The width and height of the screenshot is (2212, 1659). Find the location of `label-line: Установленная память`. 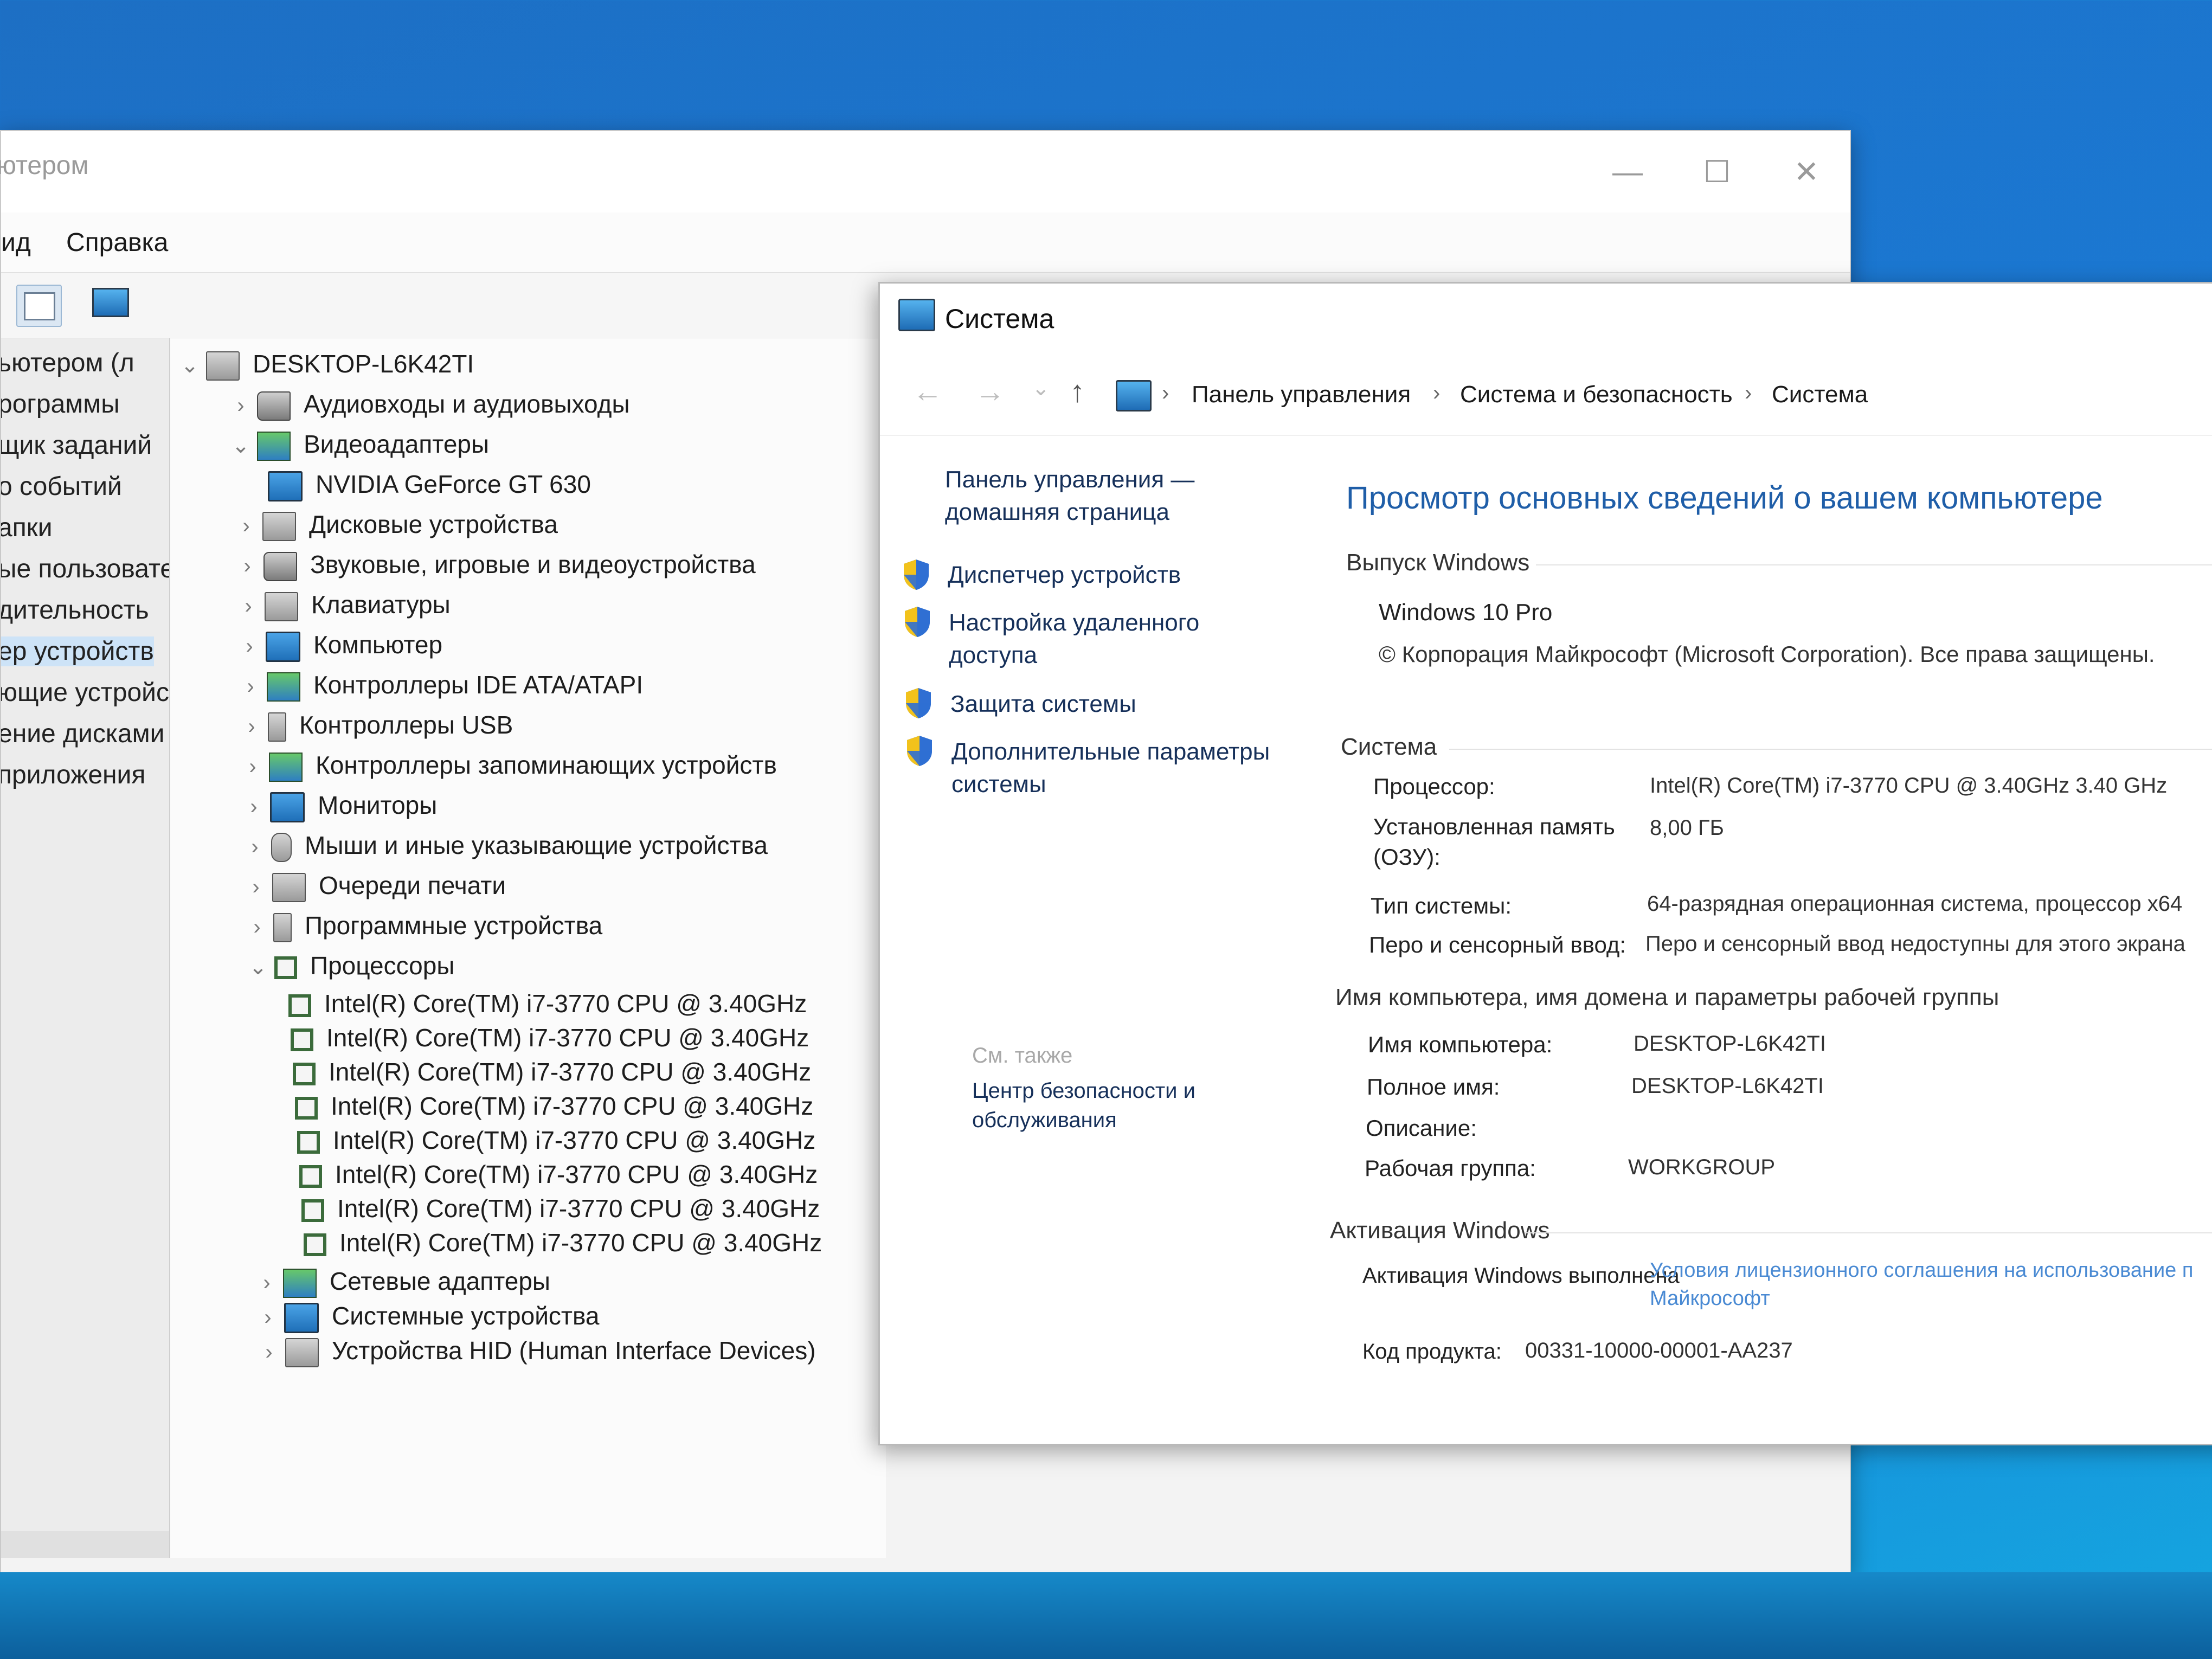

label-line: Установленная память is located at coordinates (1494, 826).